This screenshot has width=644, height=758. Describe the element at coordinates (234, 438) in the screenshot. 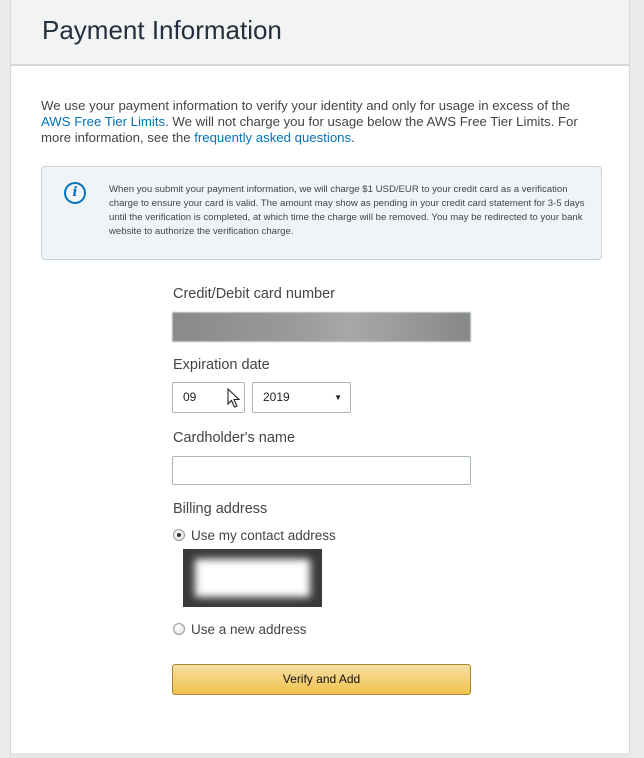

I see `cardholder-name-label: Cardholder's name` at that location.